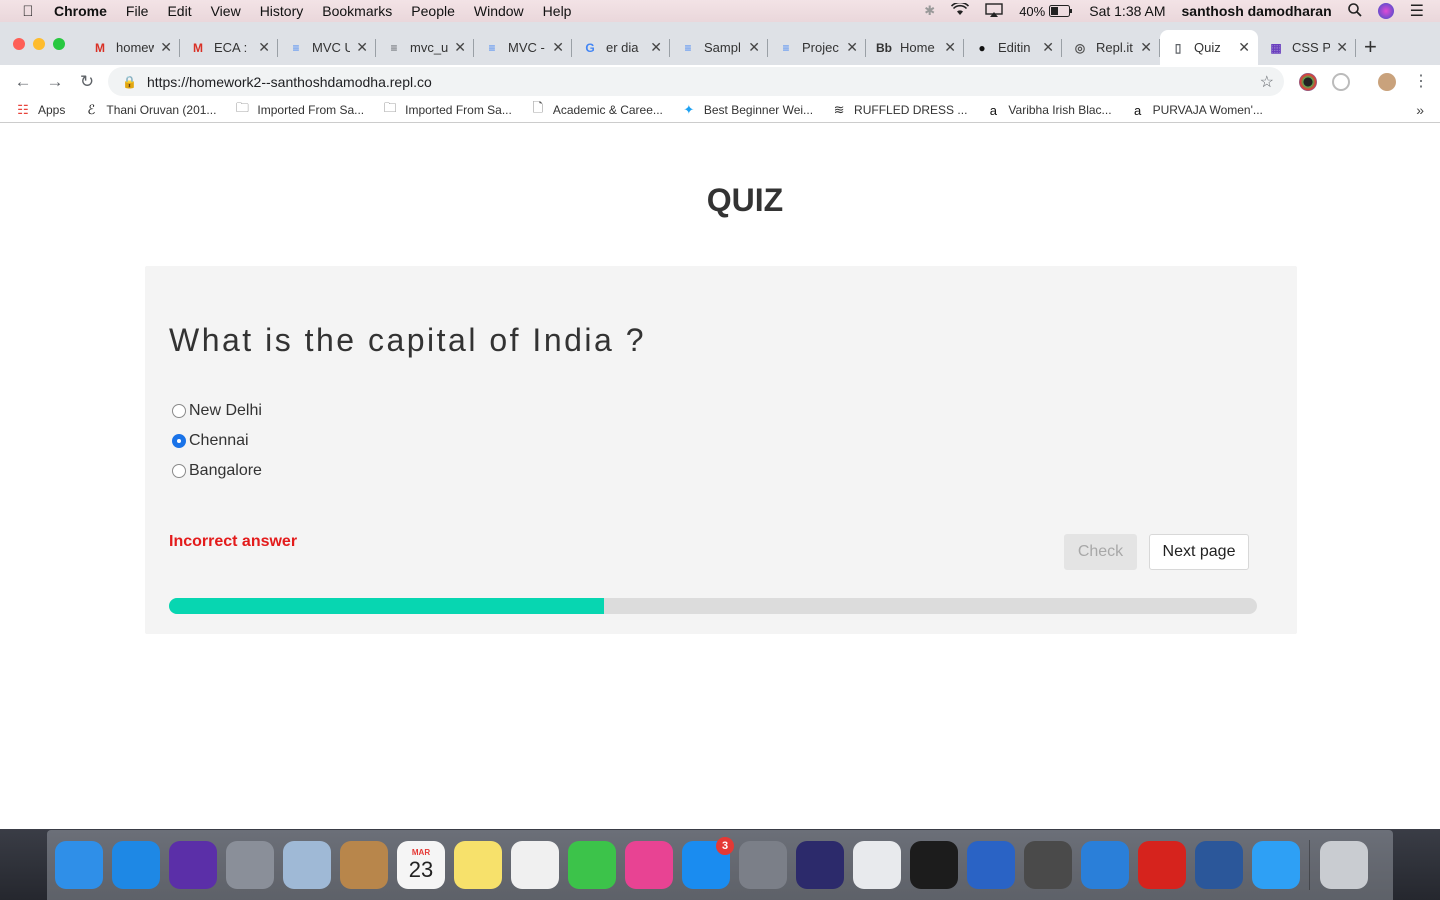 This screenshot has width=1440, height=900. I want to click on tab-5: Ger dia ✕, so click(621, 47).